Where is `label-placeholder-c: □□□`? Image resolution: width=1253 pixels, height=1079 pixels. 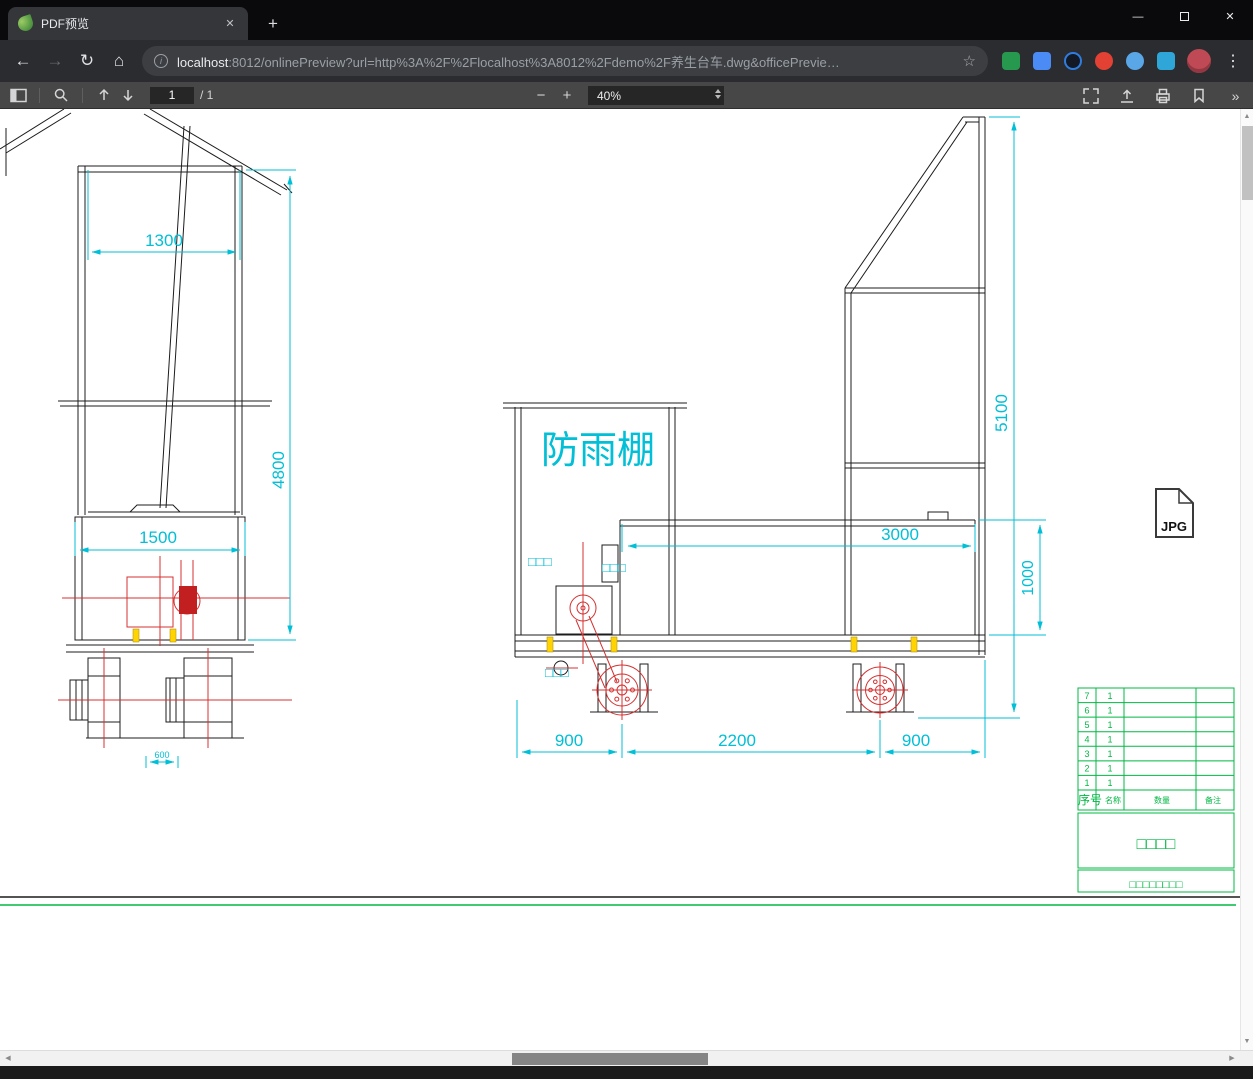
label-placeholder-c: □□□ is located at coordinates (557, 672).